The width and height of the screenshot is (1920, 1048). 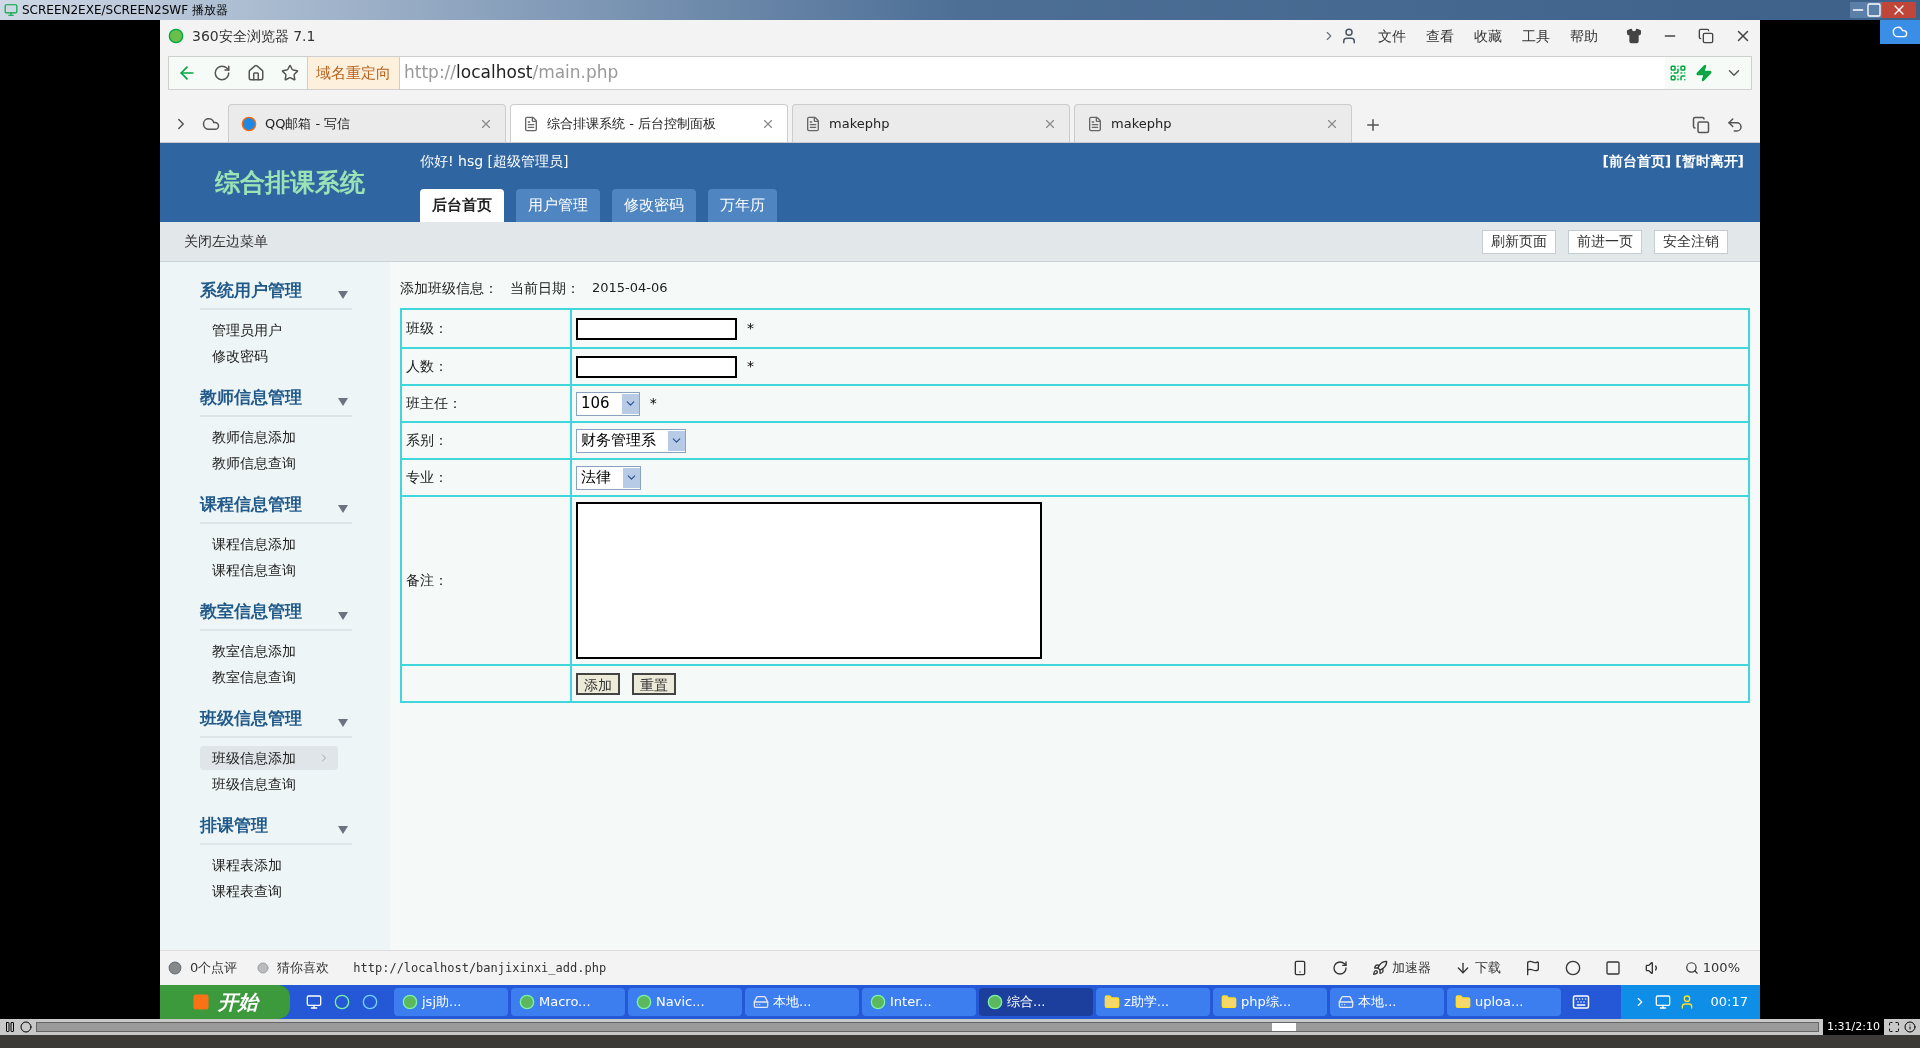 I want to click on nav-tab: 修改密码, so click(x=654, y=205).